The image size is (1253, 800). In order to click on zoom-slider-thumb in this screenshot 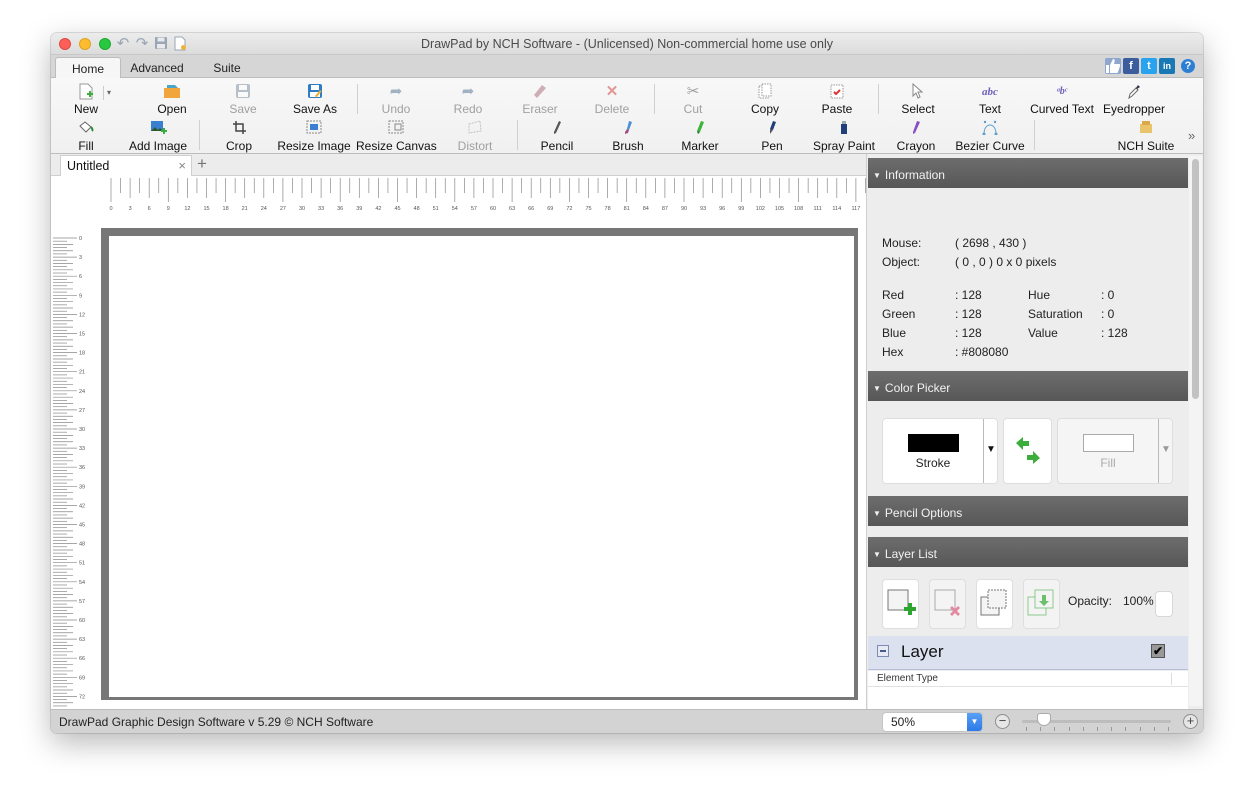, I will do `click(1044, 719)`.